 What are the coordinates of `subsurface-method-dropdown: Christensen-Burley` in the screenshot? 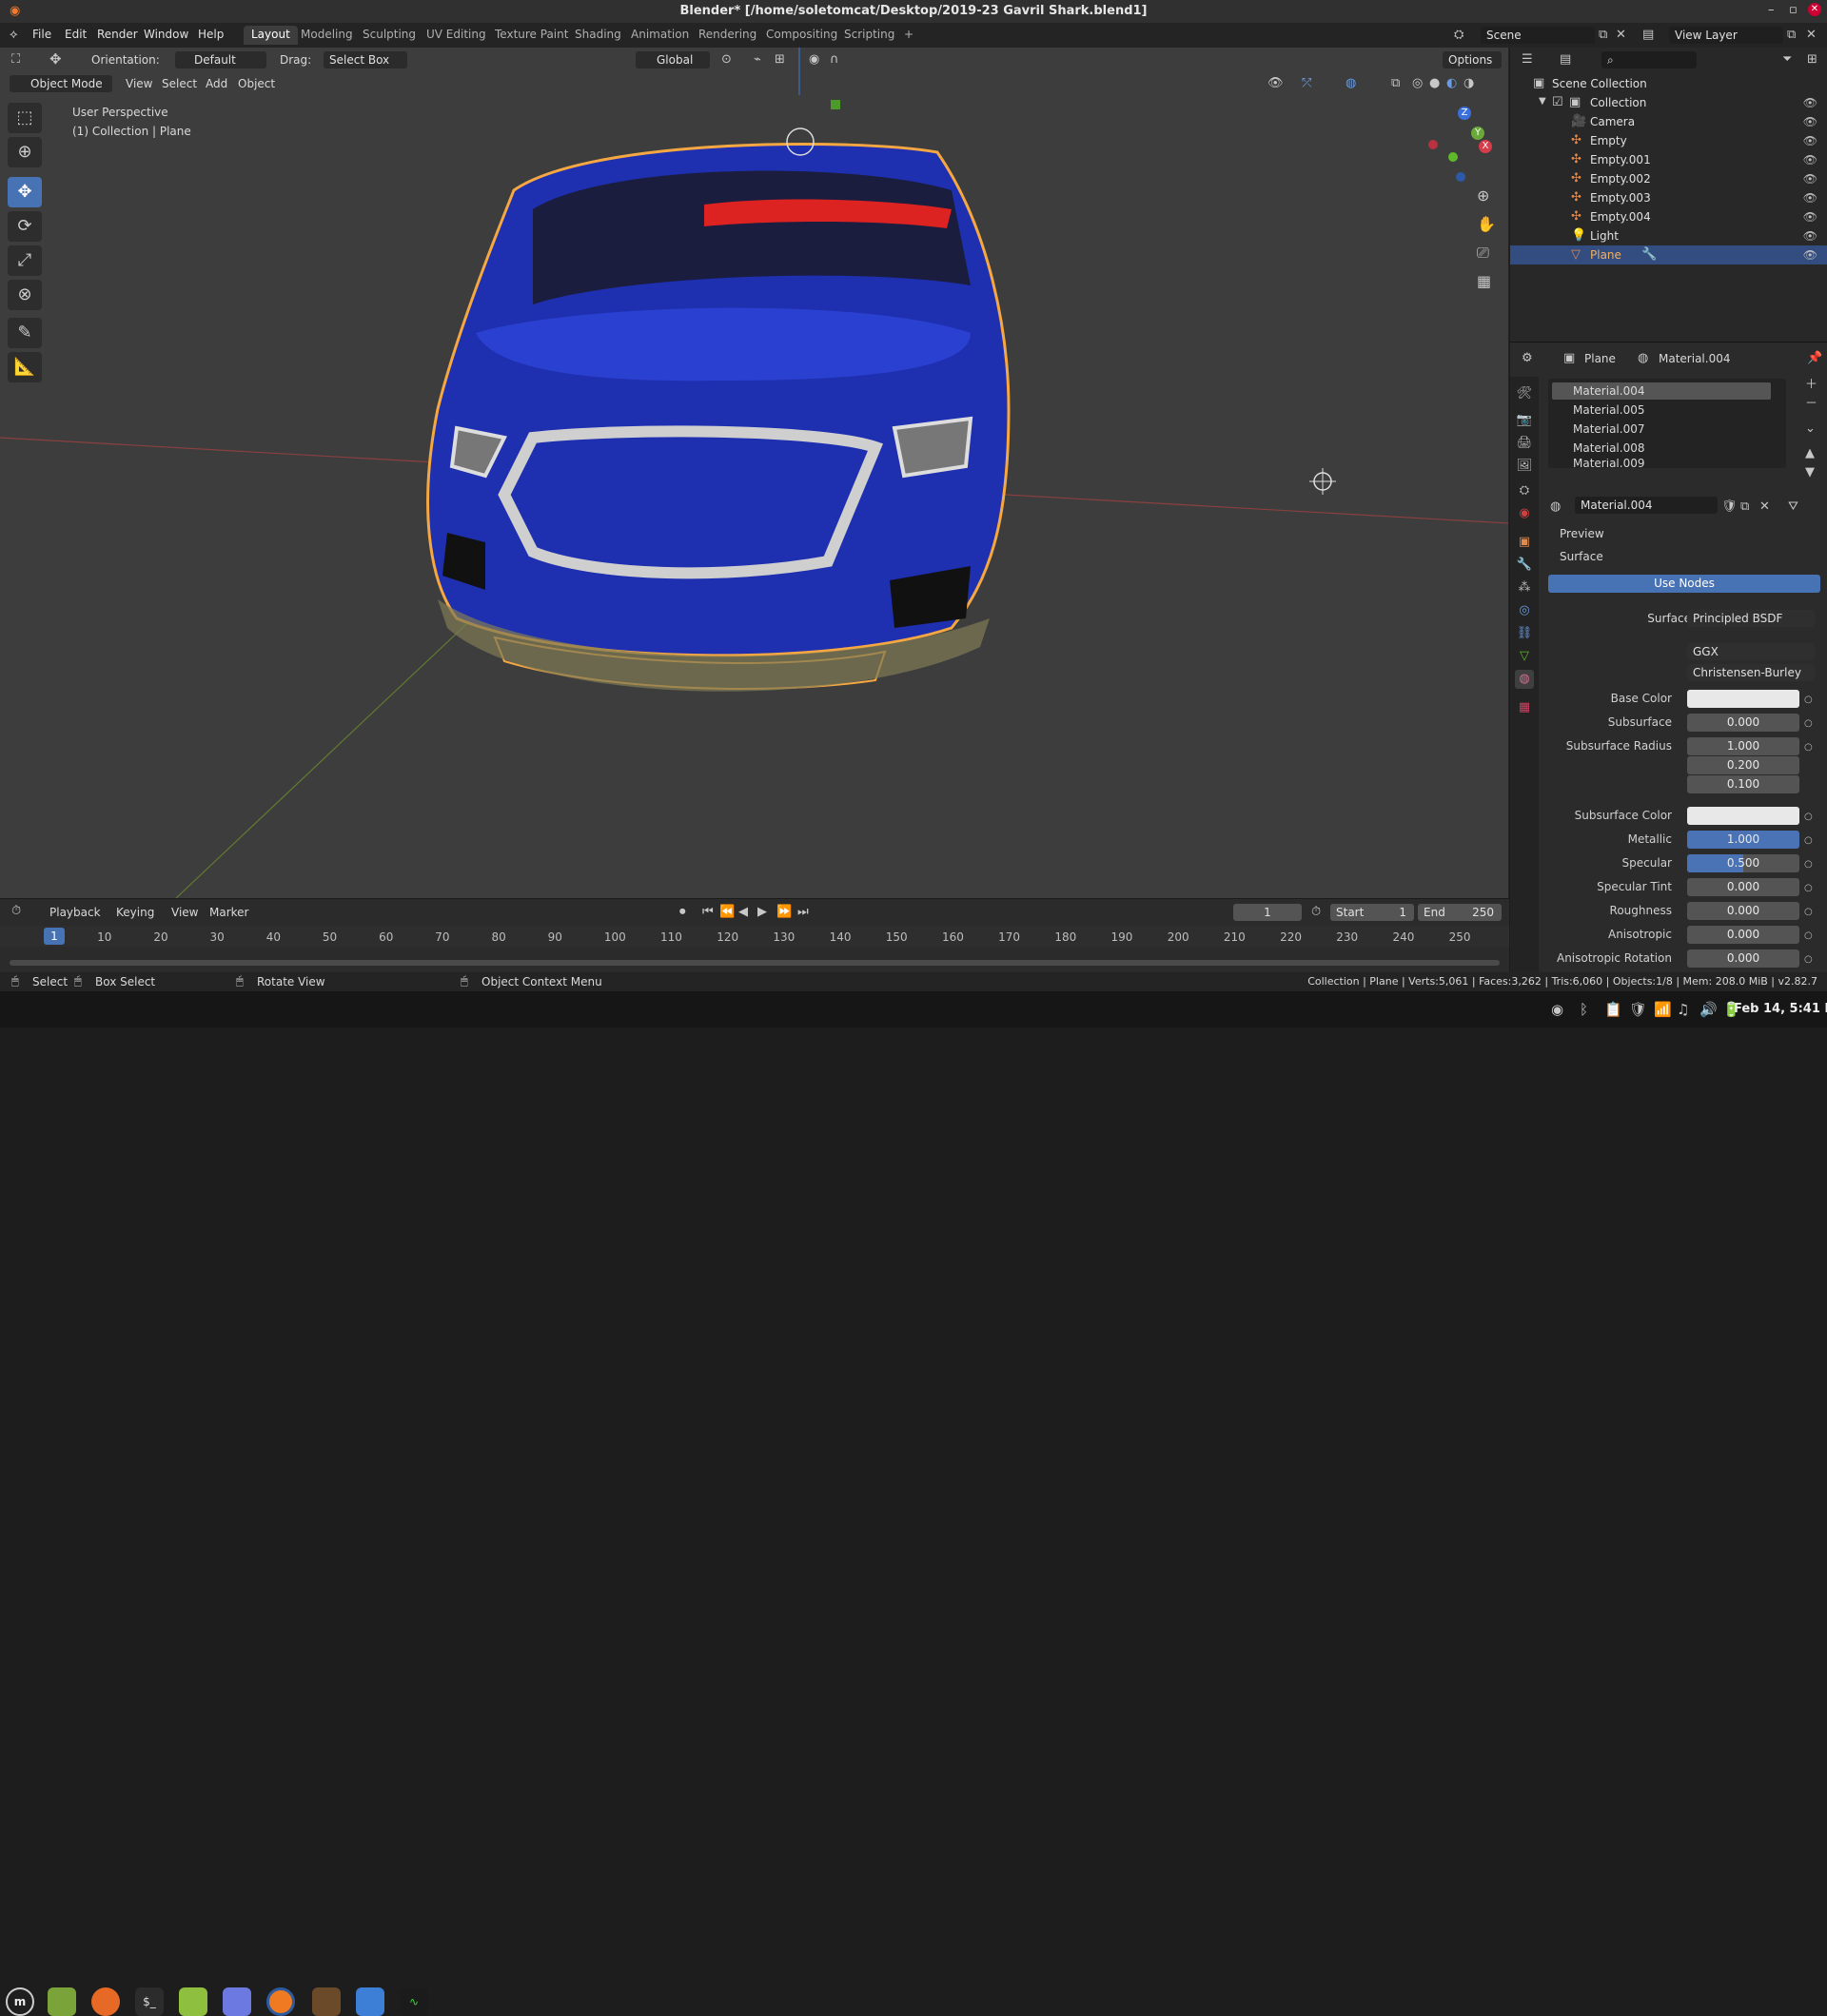 It's located at (1751, 672).